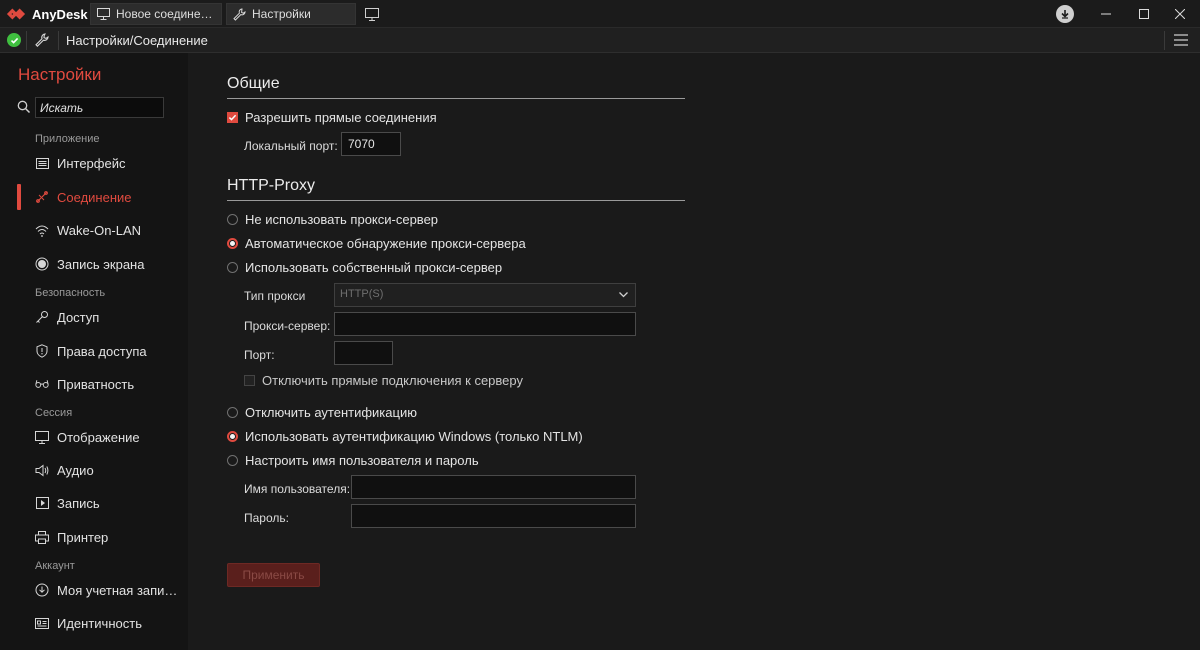  Describe the element at coordinates (362, 294) in the screenshot. I see `proxy-type-value: HTTP(S)` at that location.